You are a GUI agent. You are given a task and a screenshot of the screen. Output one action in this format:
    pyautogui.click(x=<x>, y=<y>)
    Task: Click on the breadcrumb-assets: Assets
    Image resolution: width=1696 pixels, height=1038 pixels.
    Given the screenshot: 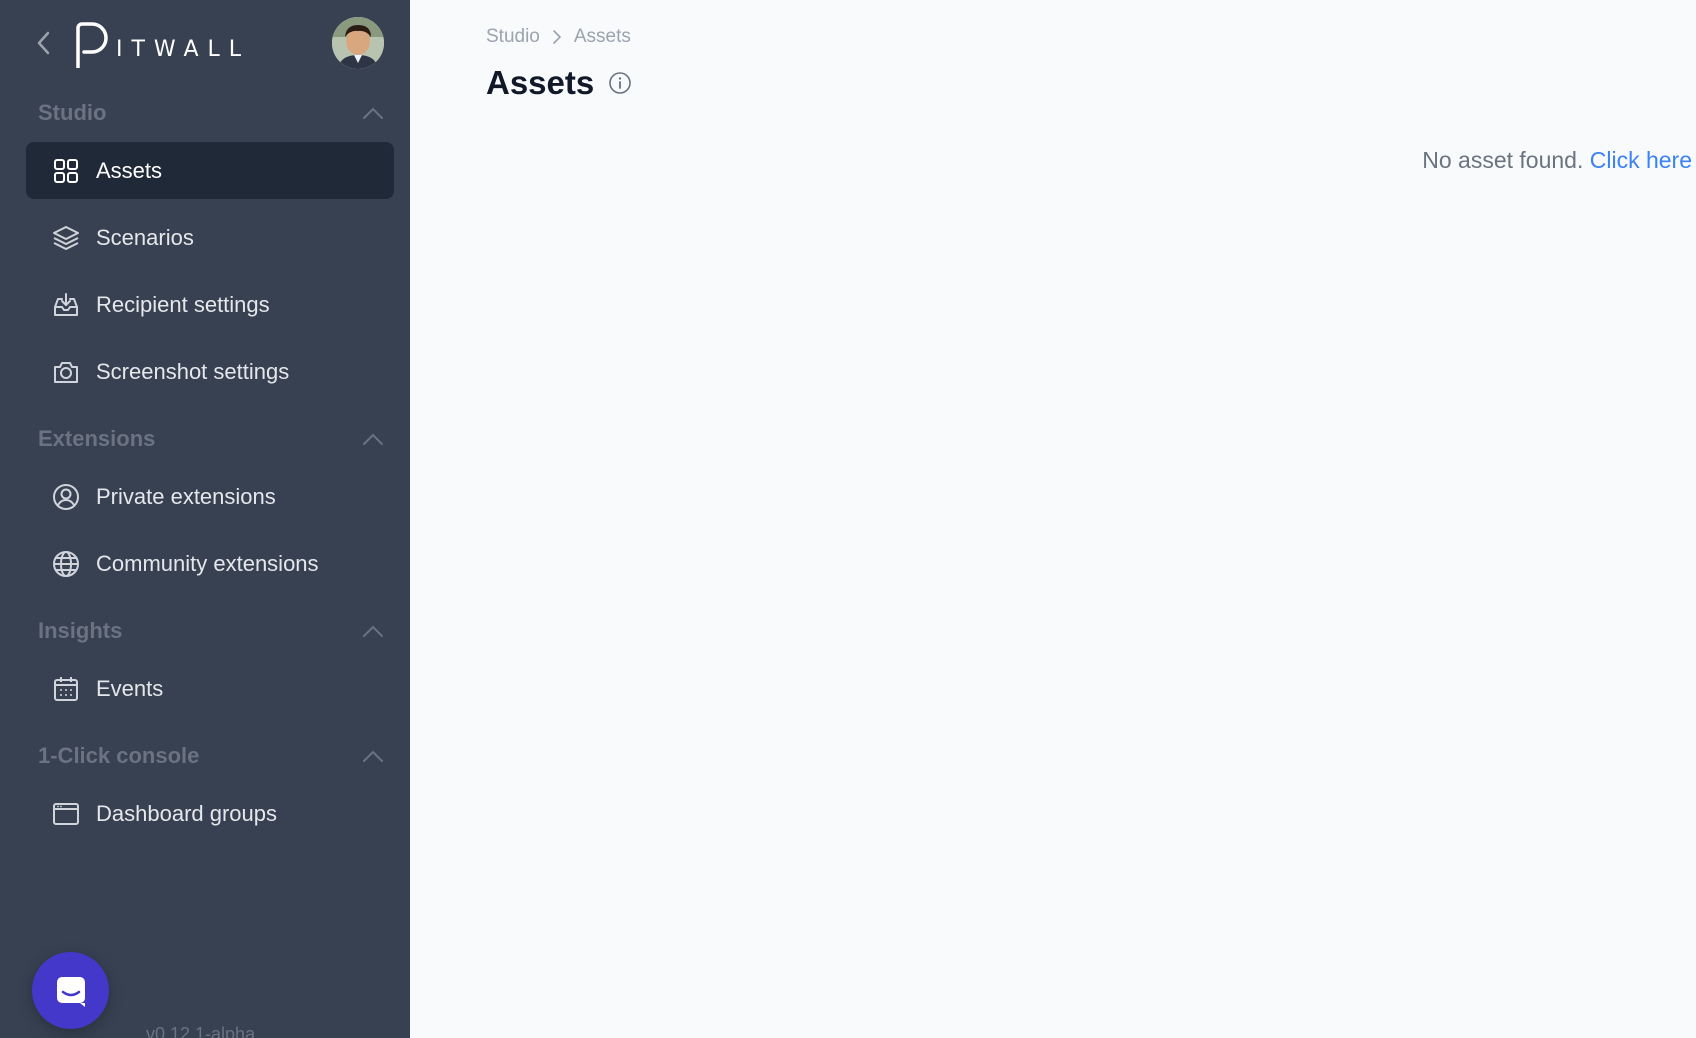 What is the action you would take?
    pyautogui.click(x=602, y=37)
    